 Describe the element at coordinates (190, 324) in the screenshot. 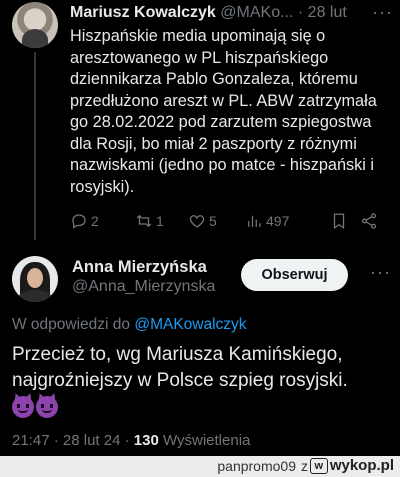

I see `reply-to-handle-link: @MAKowalczyk` at that location.